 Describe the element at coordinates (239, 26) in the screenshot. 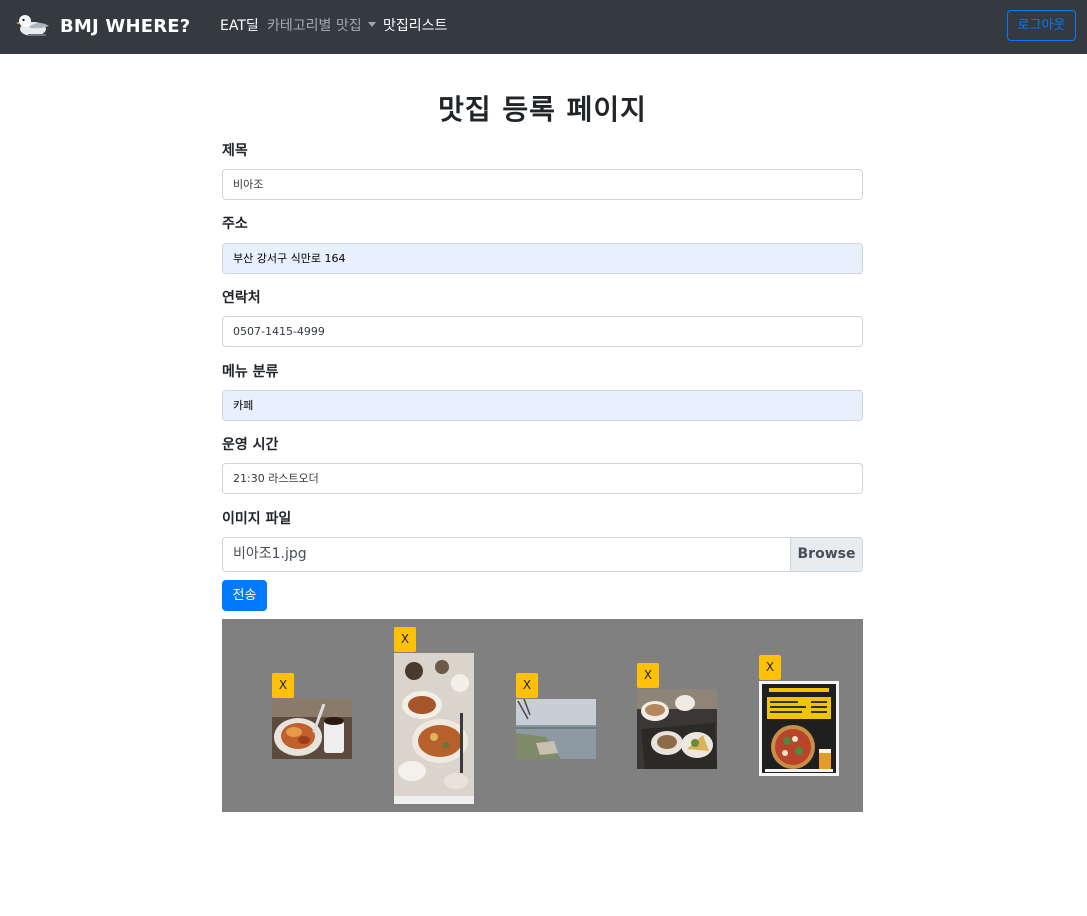

I see `nav-link-eat-deal: EAT딜` at that location.